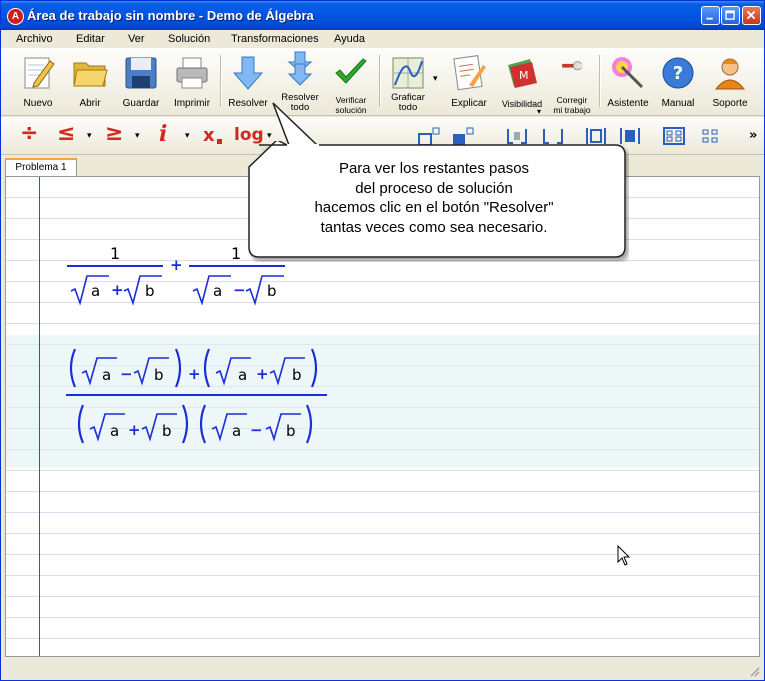  What do you see at coordinates (349, 39) in the screenshot?
I see `menu-ayuda: Ayuda` at bounding box center [349, 39].